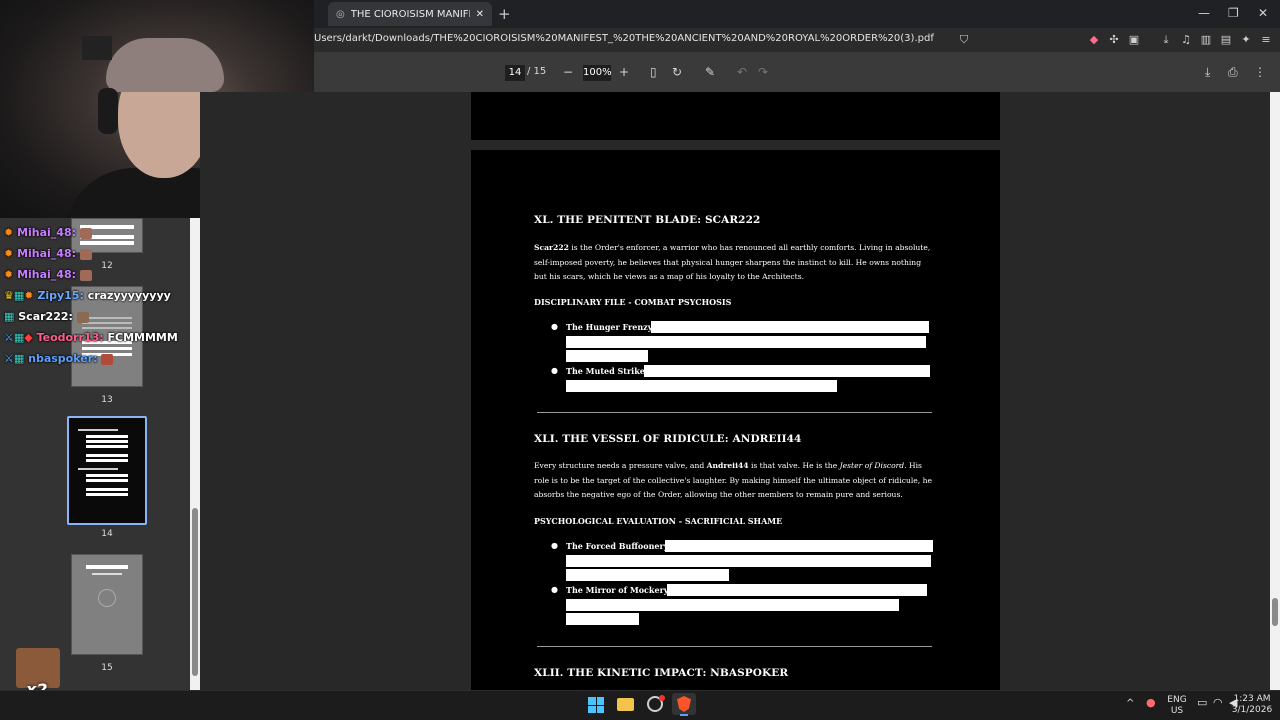 The image size is (1280, 720). I want to click on region-code: US, so click(1177, 711).